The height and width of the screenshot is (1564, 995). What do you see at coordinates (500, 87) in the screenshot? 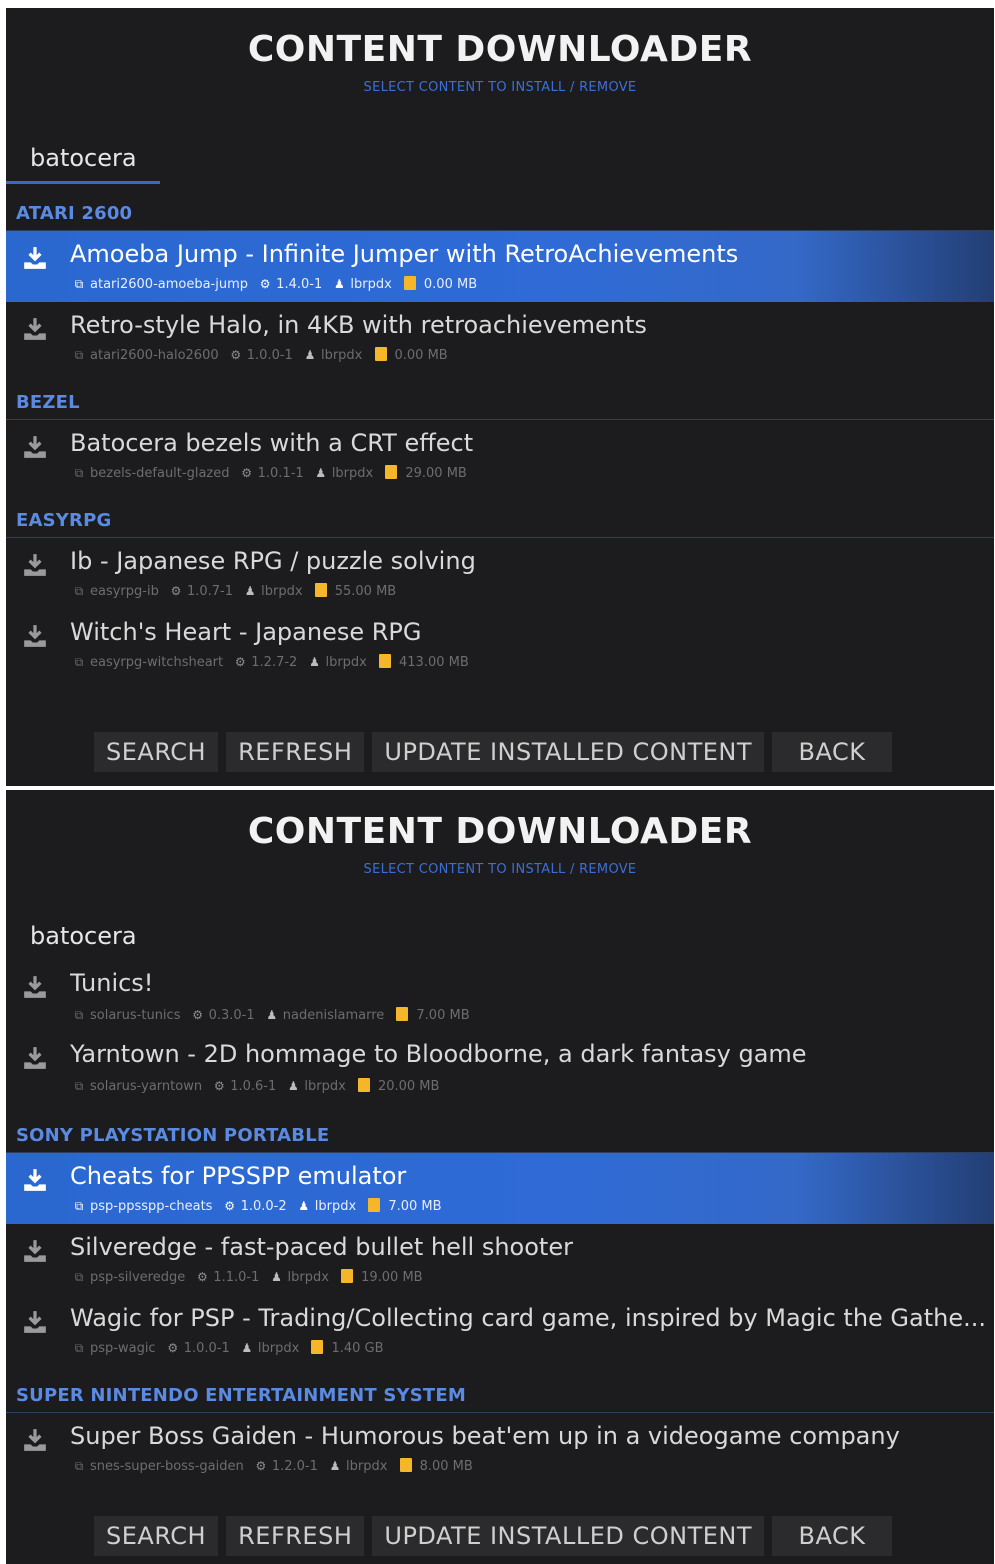
I see `page-subtitle: SELECT CONTENT TO INSTALL / REMOVE` at bounding box center [500, 87].